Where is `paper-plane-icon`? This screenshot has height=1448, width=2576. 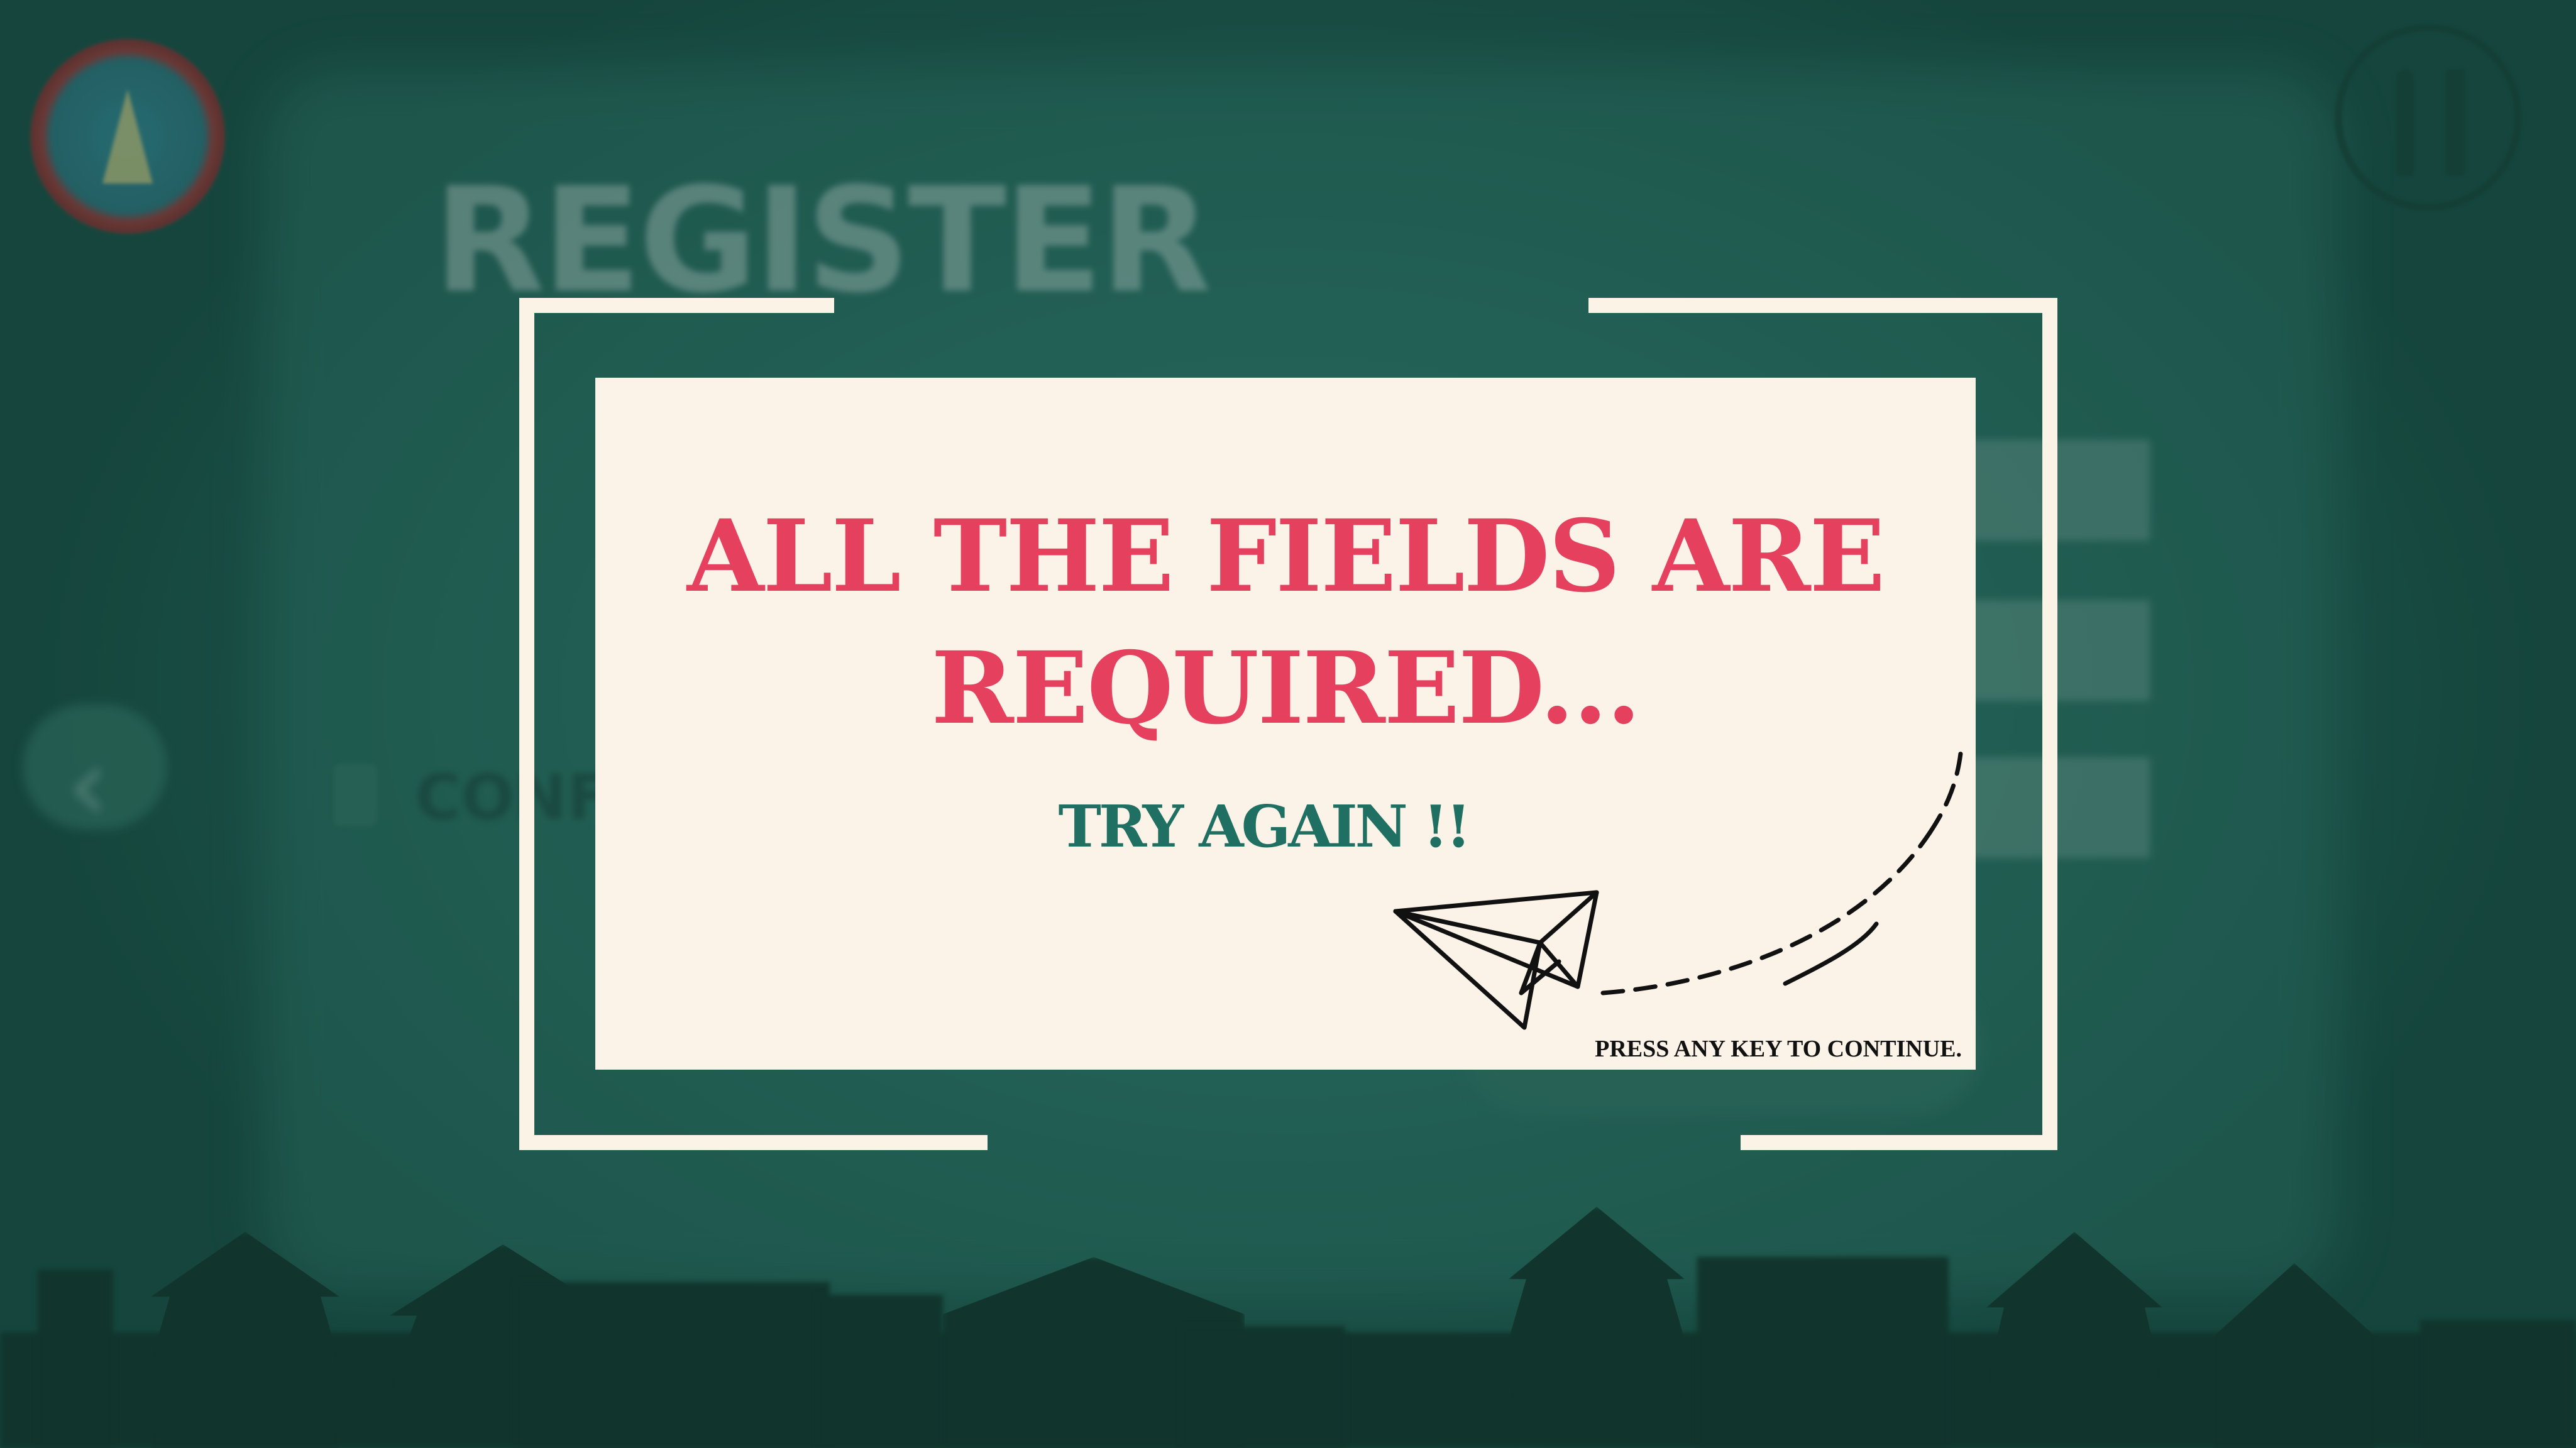
paper-plane-icon is located at coordinates (1678, 889).